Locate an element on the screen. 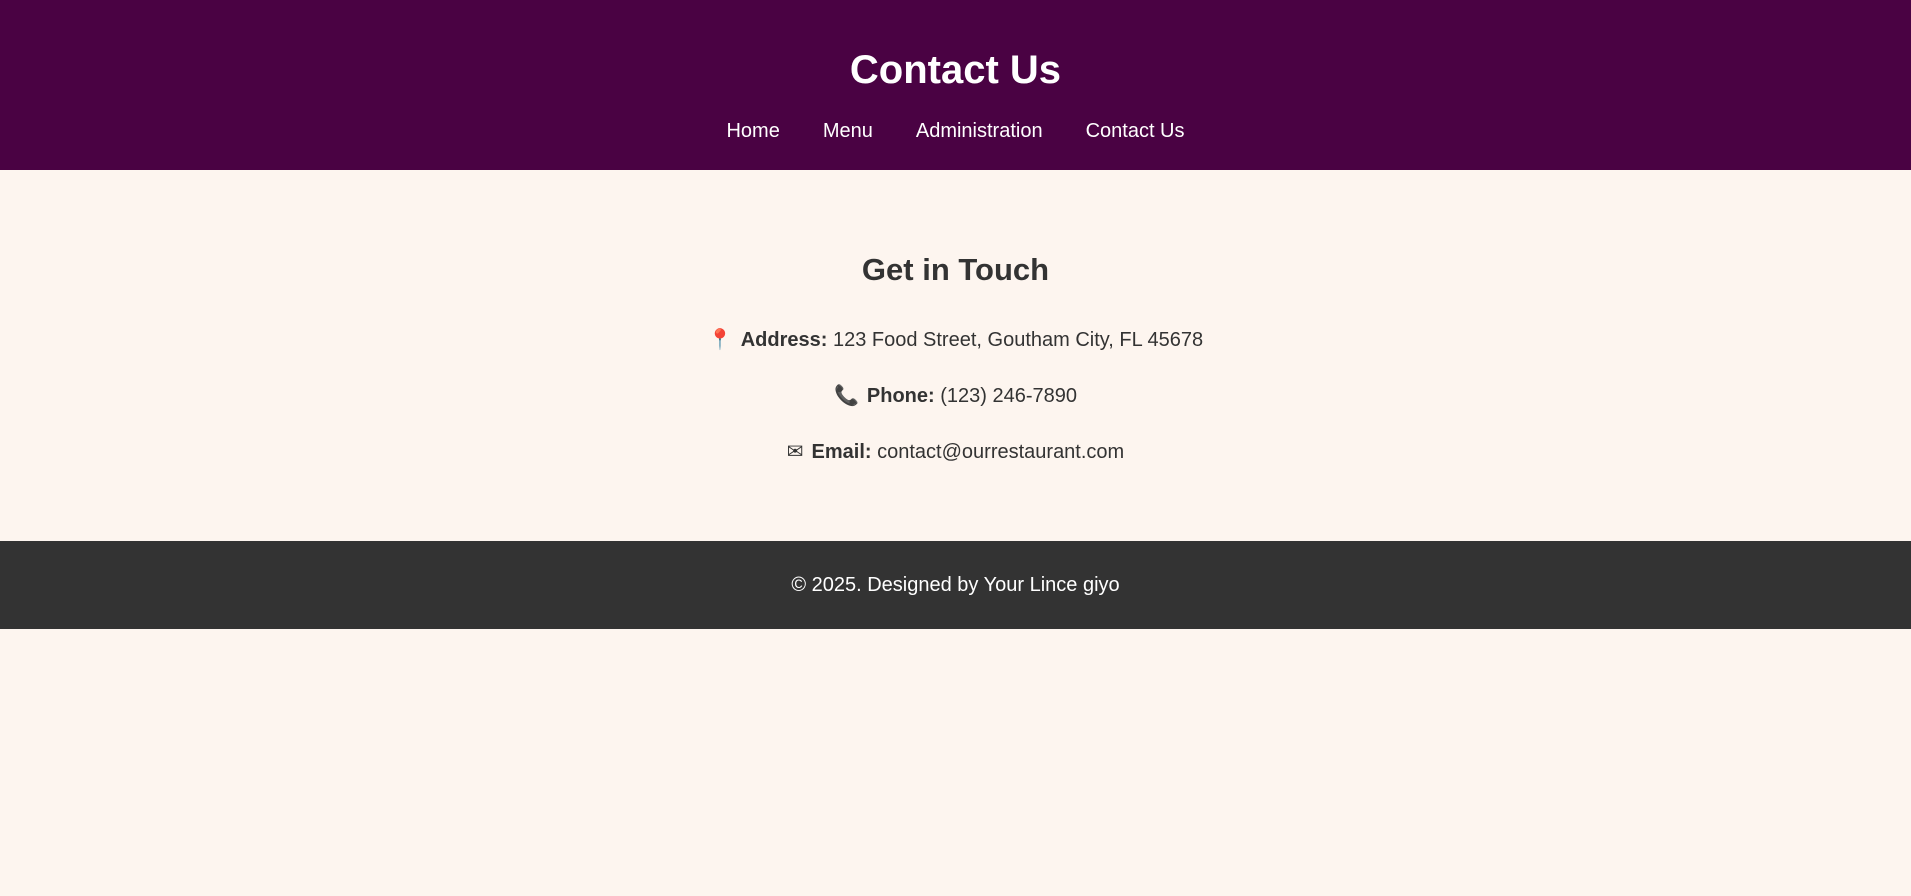 Image resolution: width=1911 pixels, height=896 pixels. footer-text: © 2025. Designed by Your Lince giyo is located at coordinates (955, 585).